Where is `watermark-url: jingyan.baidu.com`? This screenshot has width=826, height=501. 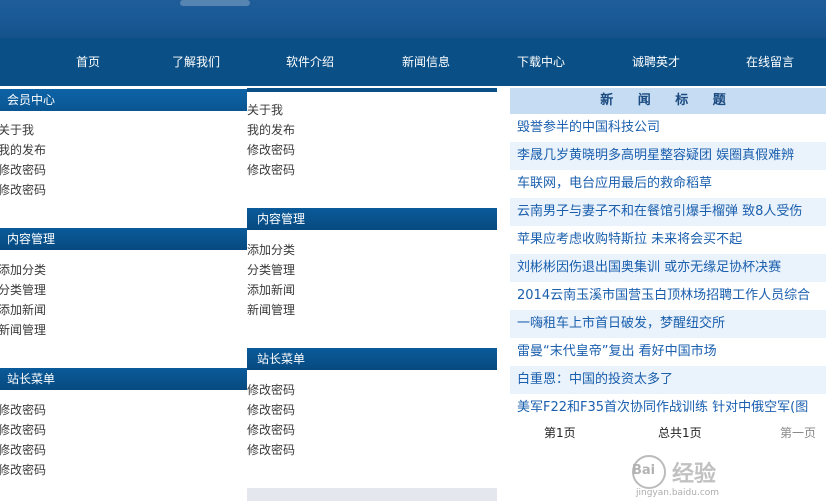 watermark-url: jingyan.baidu.com is located at coordinates (678, 493).